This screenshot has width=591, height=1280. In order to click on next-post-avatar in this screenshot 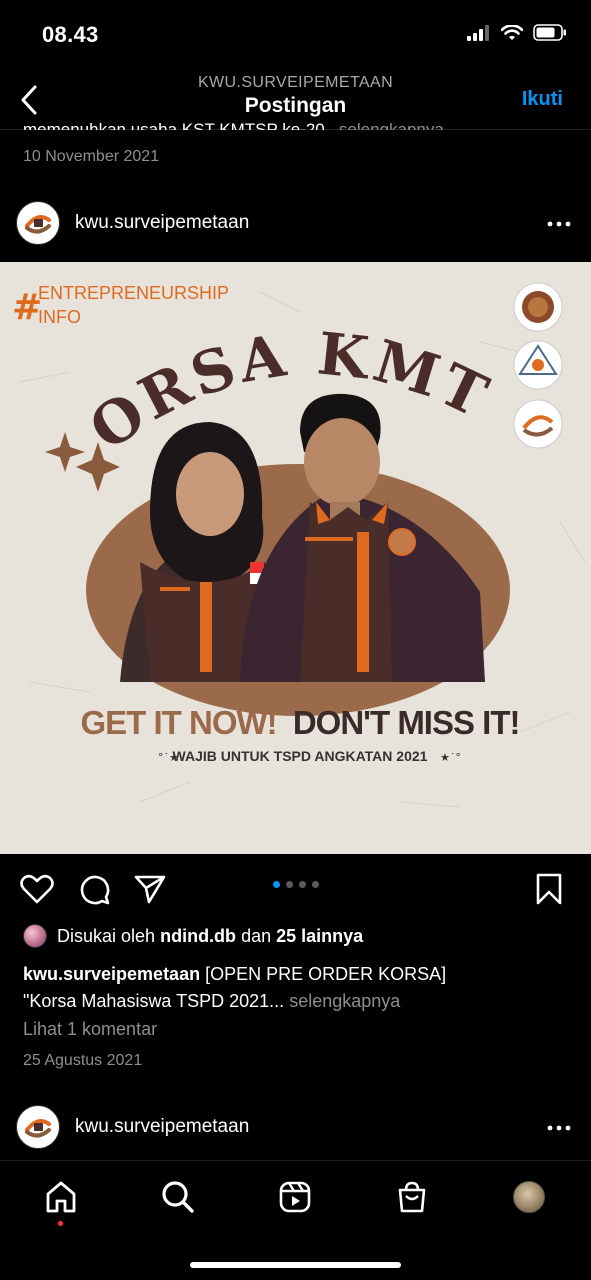, I will do `click(38, 1127)`.